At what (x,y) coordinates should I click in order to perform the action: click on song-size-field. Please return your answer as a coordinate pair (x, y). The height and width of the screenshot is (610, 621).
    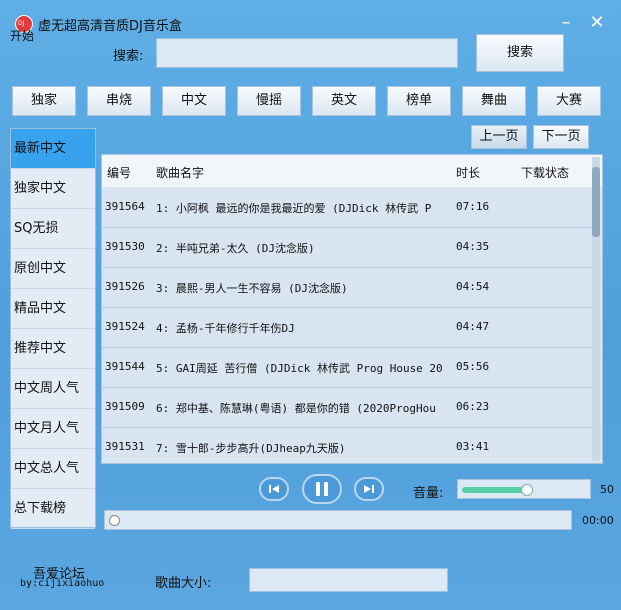
    Looking at the image, I should click on (348, 580).